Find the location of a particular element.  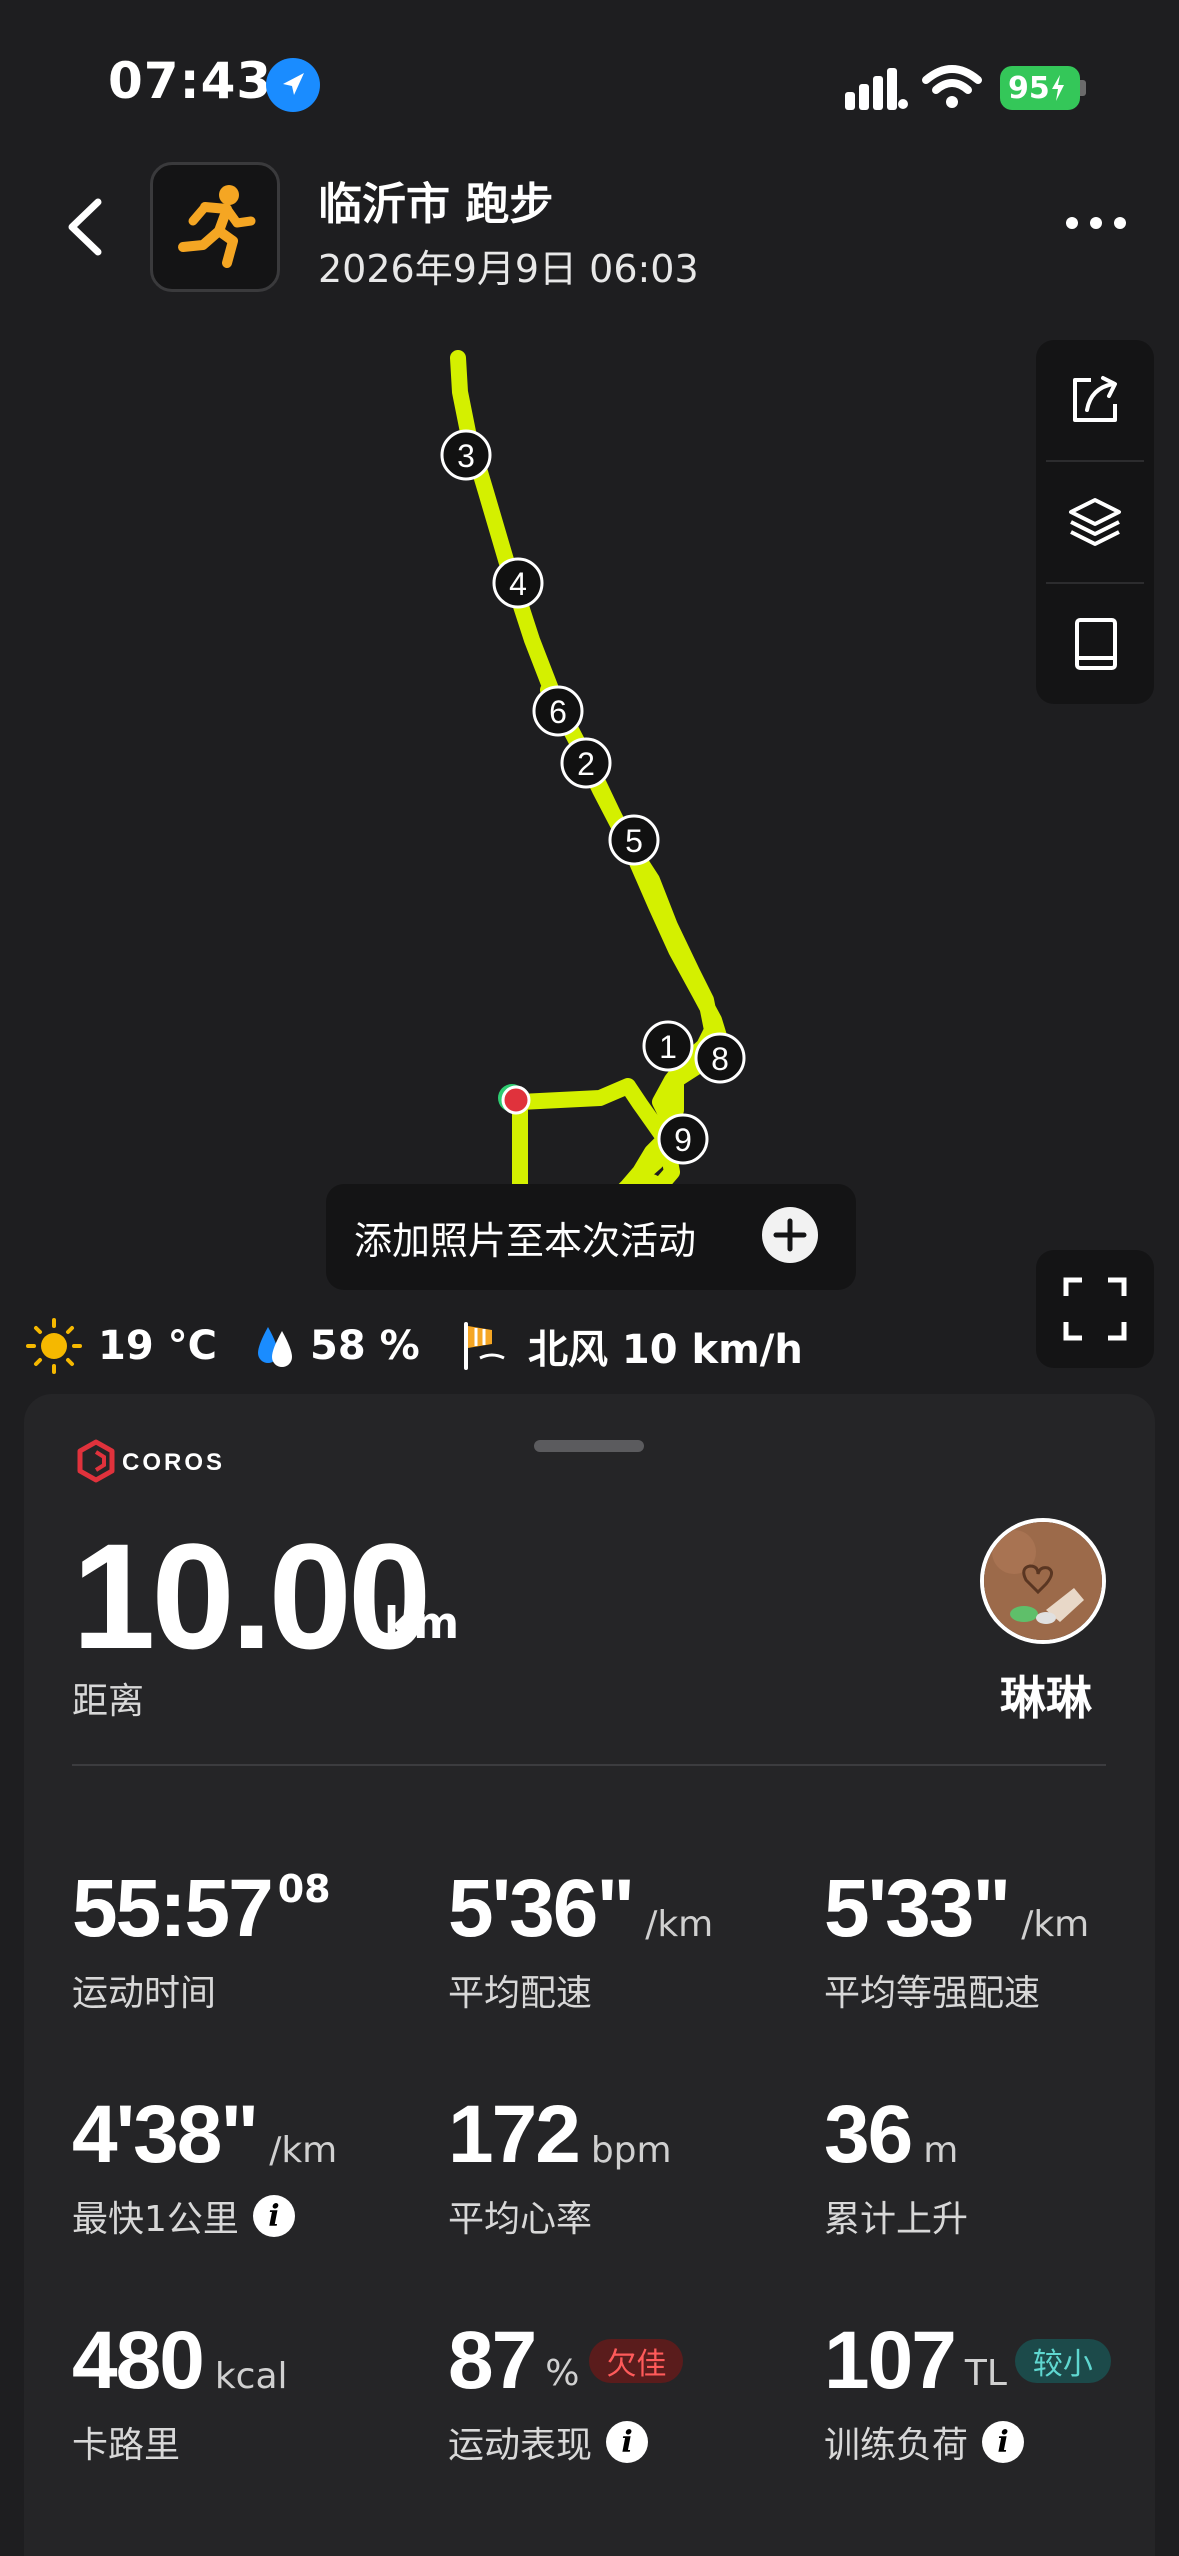

svg-text: 8 is located at coordinates (720, 1059).